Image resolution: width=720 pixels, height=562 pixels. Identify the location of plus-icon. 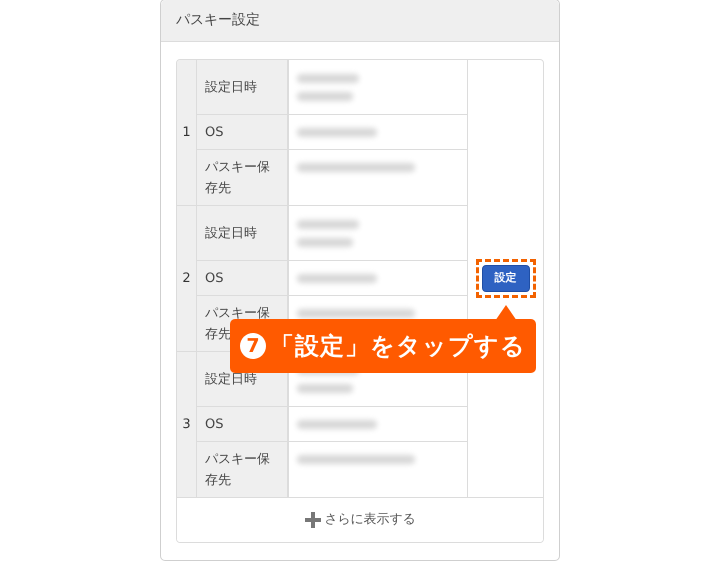
(312, 520).